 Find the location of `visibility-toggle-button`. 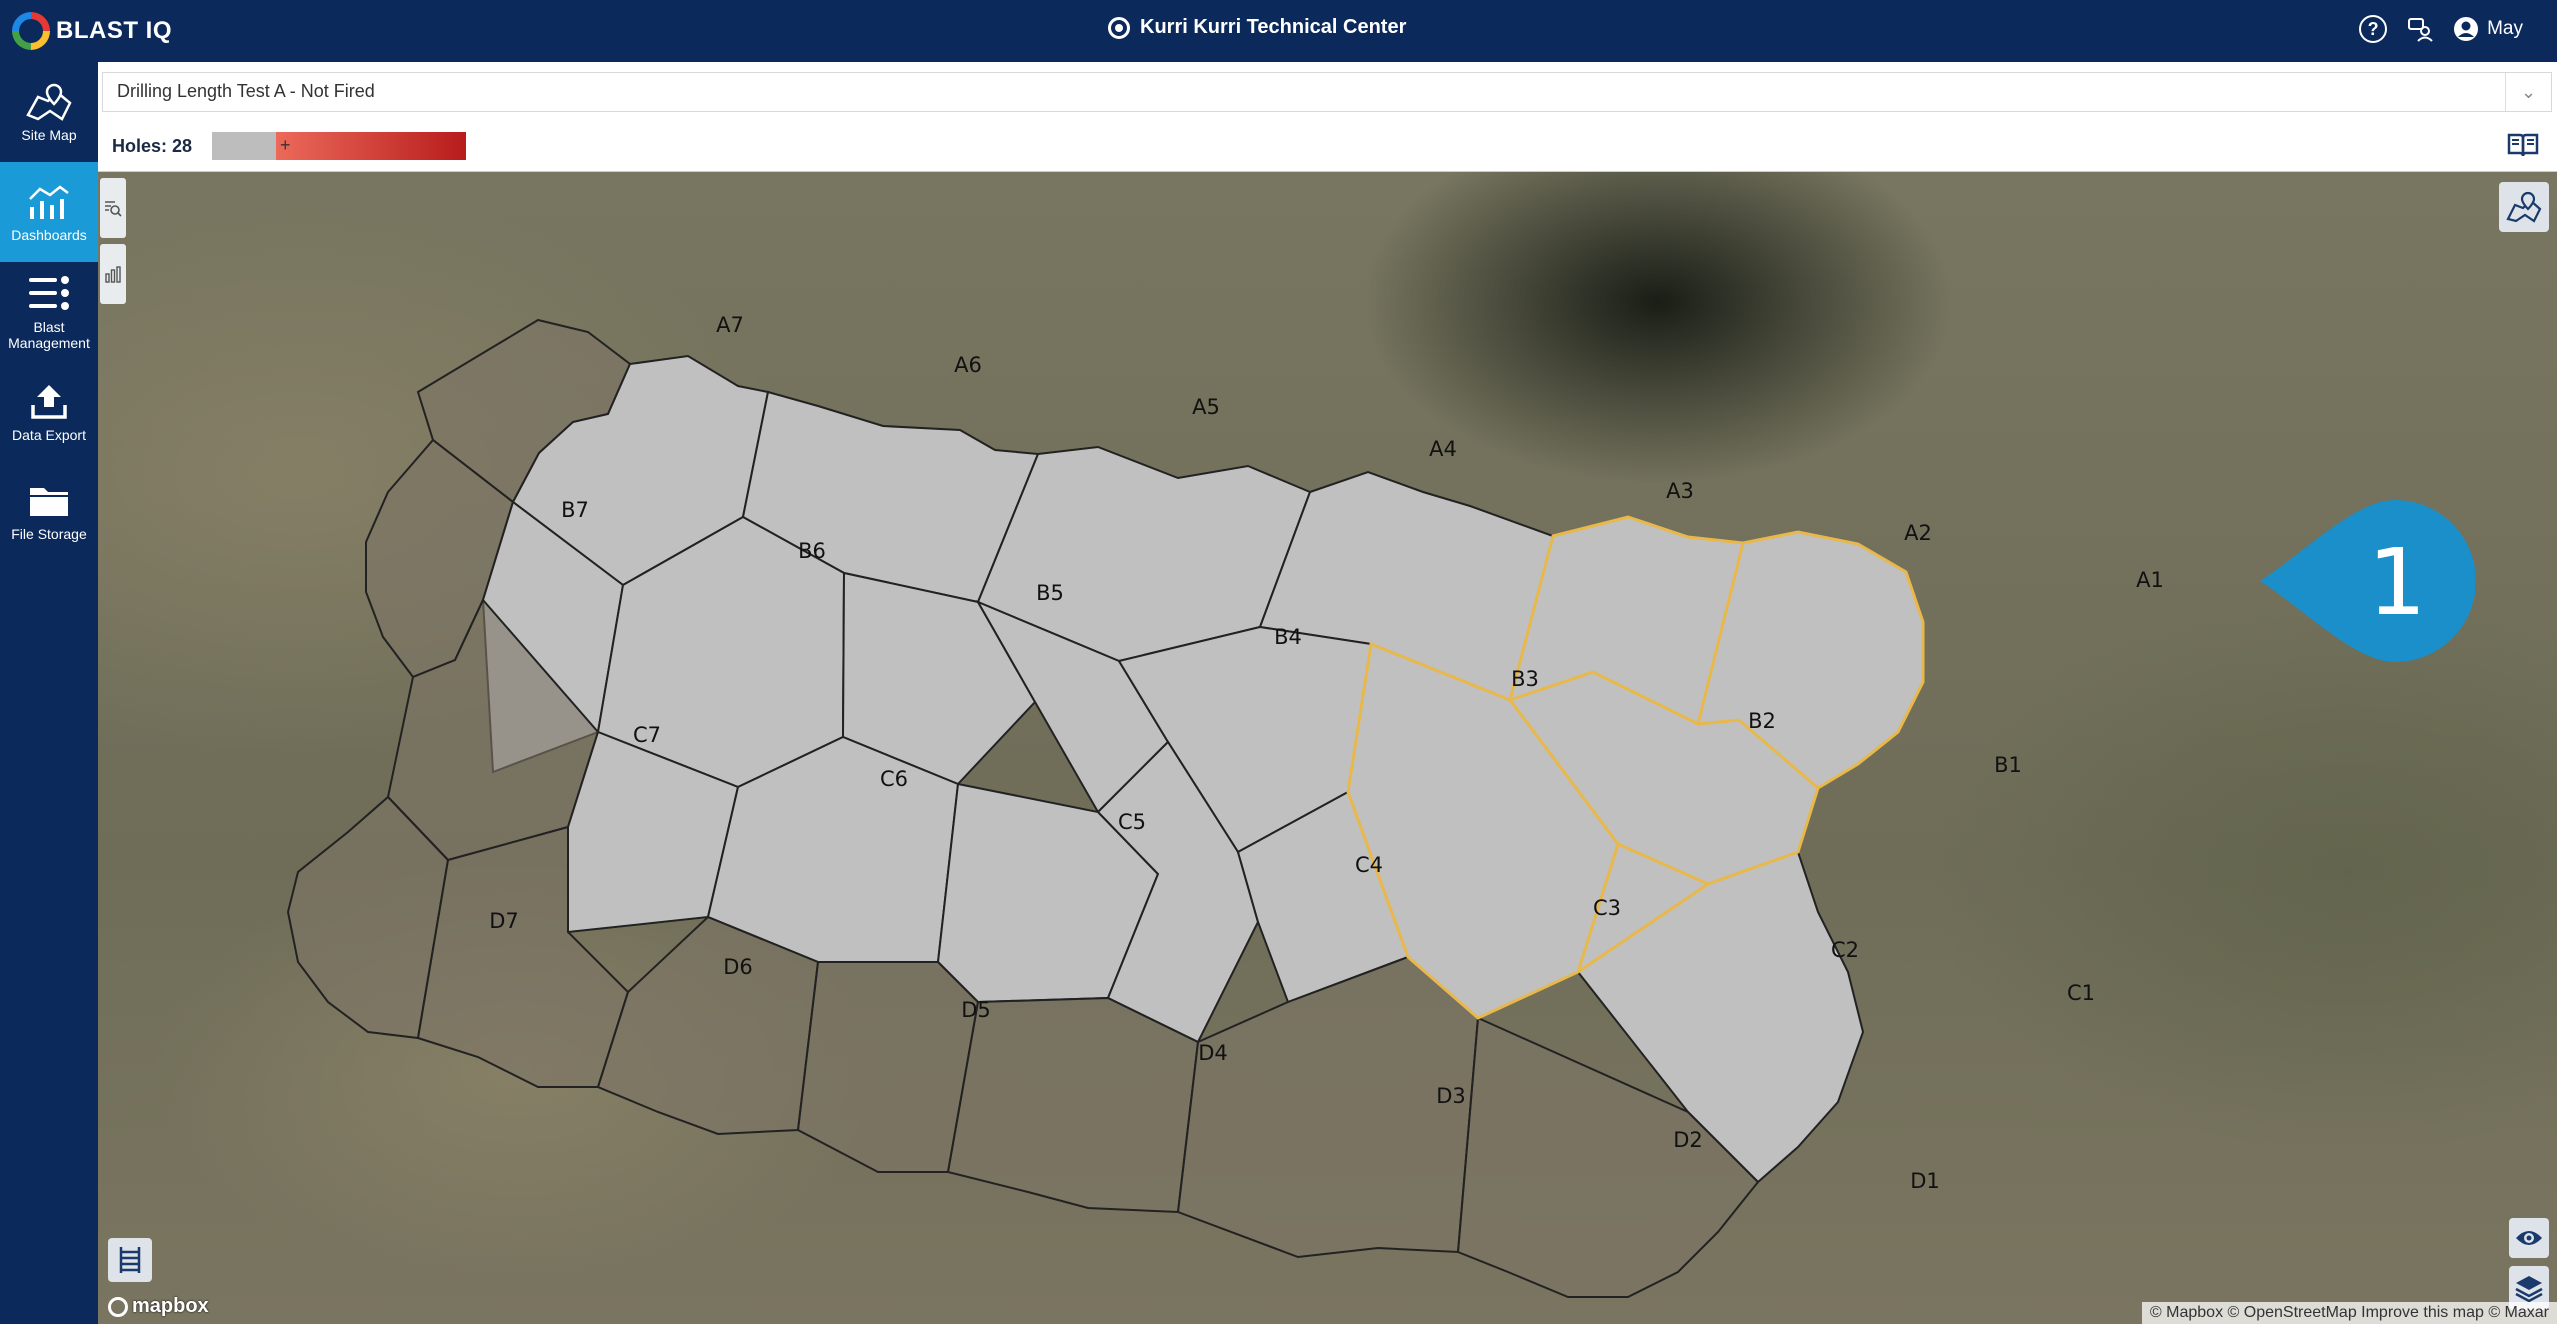

visibility-toggle-button is located at coordinates (2529, 1238).